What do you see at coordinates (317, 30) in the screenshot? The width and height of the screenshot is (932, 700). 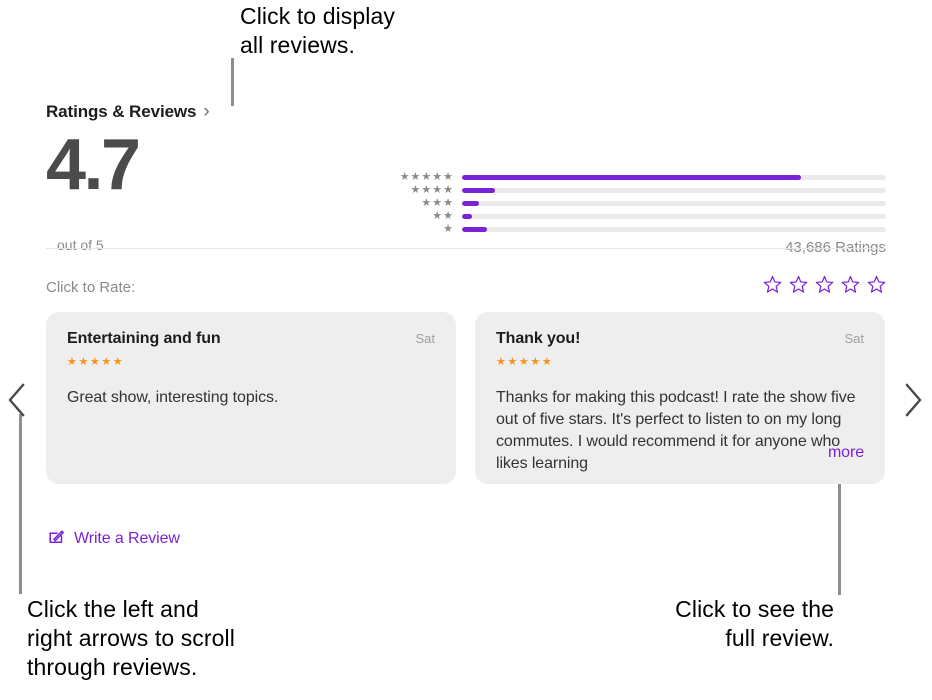 I see `callout-display-all-reviews: Click to display all reviews.` at bounding box center [317, 30].